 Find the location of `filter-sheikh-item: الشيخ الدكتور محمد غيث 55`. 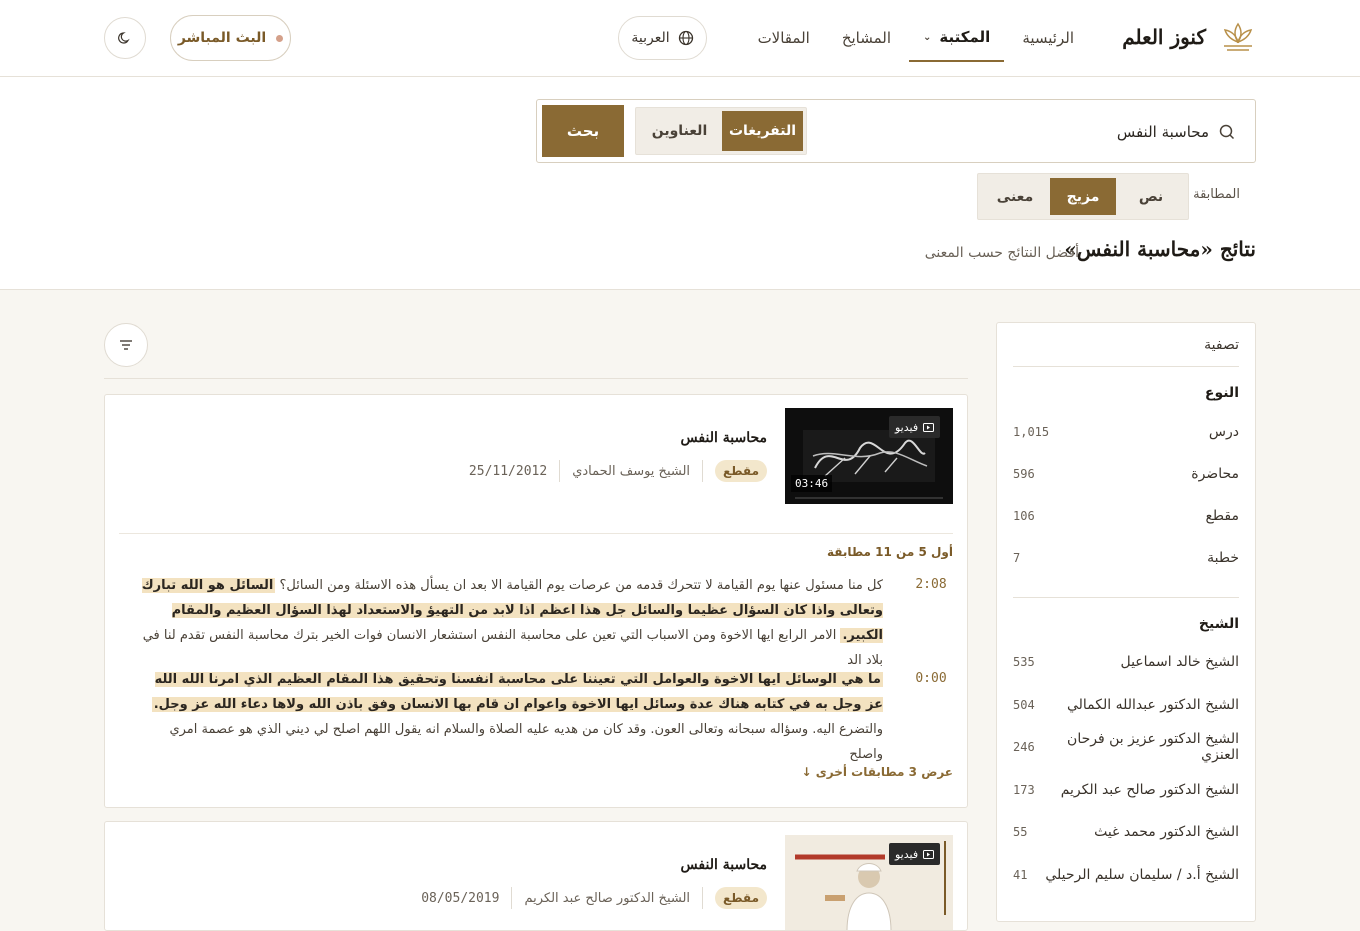

filter-sheikh-item: الشيخ الدكتور محمد غيث 55 is located at coordinates (1126, 832).